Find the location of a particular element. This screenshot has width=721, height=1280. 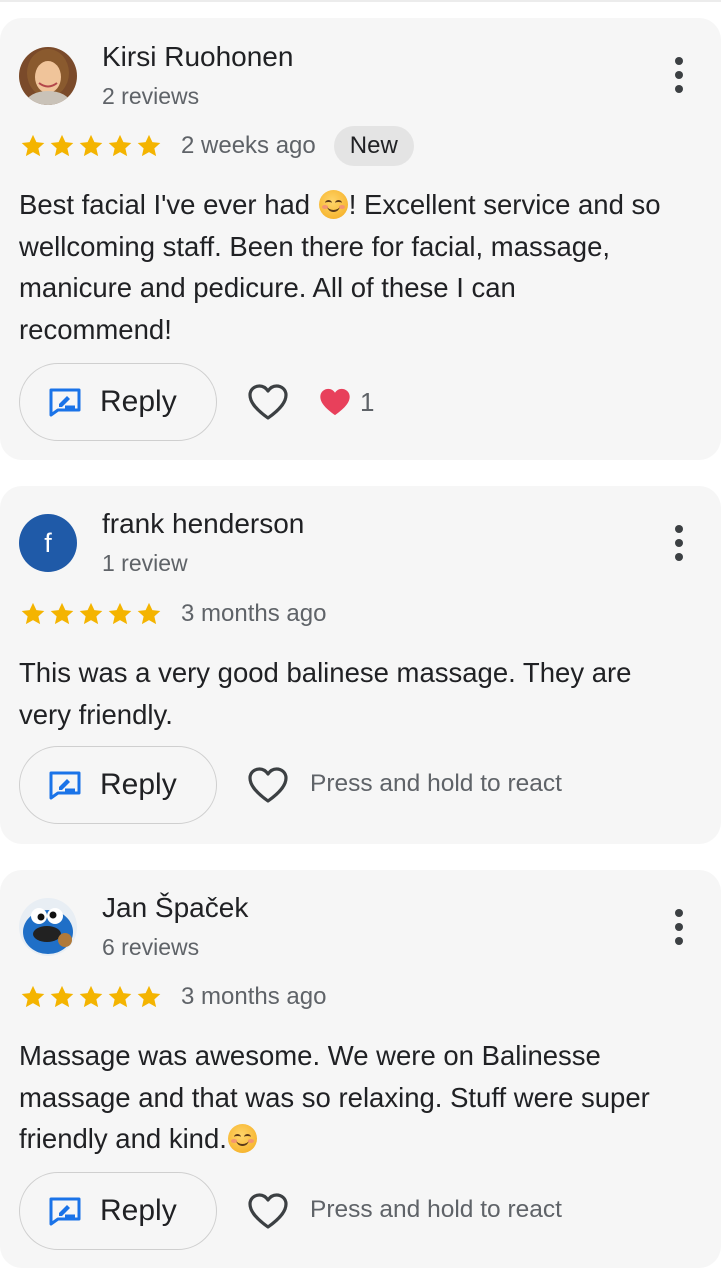

avatar-initial: f is located at coordinates (48, 542).